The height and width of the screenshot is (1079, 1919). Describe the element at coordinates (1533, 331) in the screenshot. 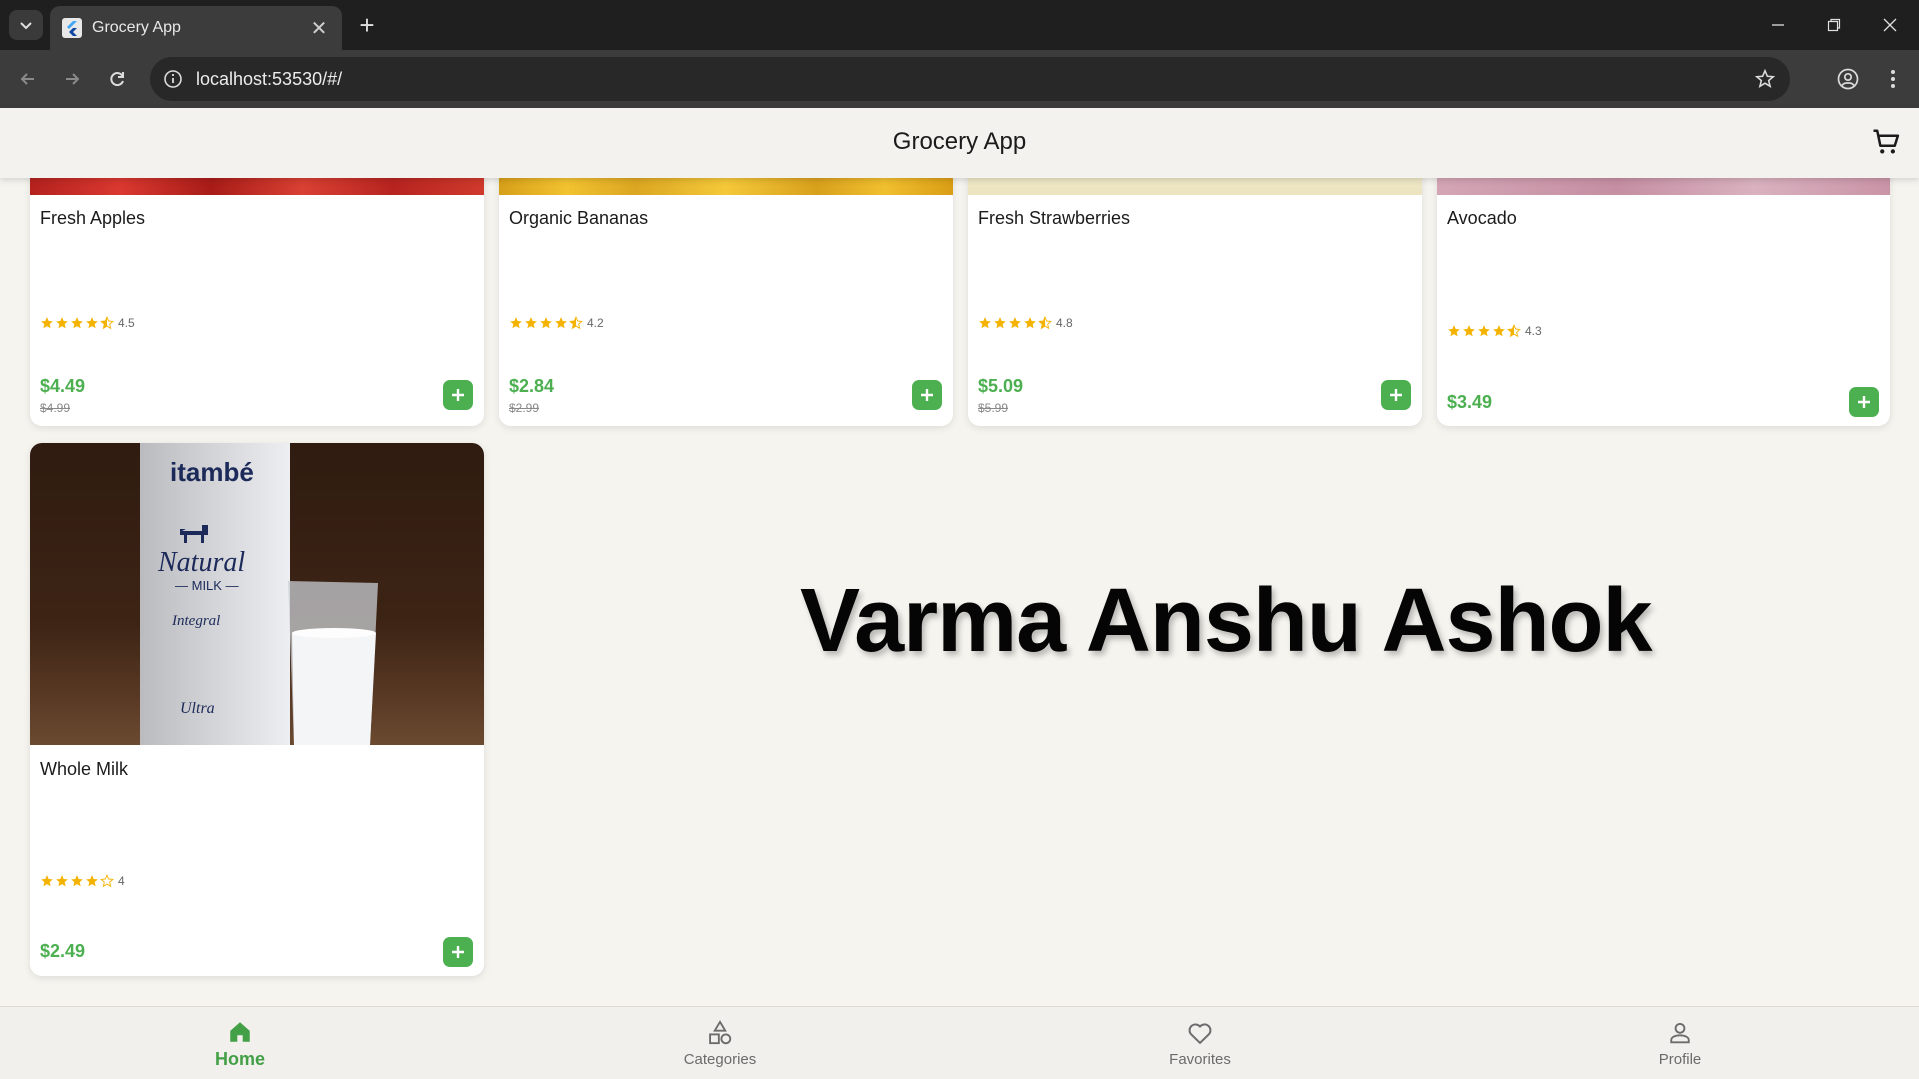

I see `rating-value: 4.3` at that location.